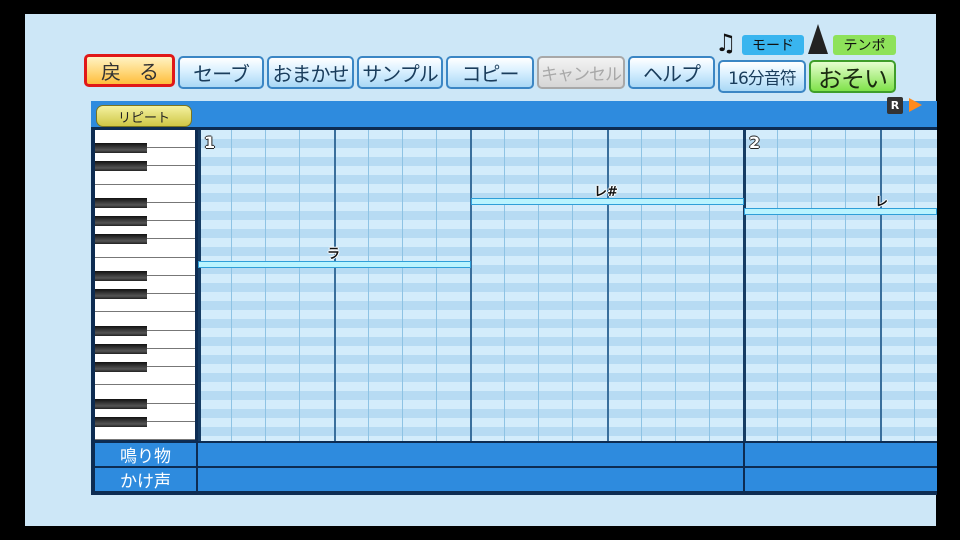 Image resolution: width=960 pixels, height=540 pixels. I want to click on measure-ruler: リピート R, so click(514, 112).